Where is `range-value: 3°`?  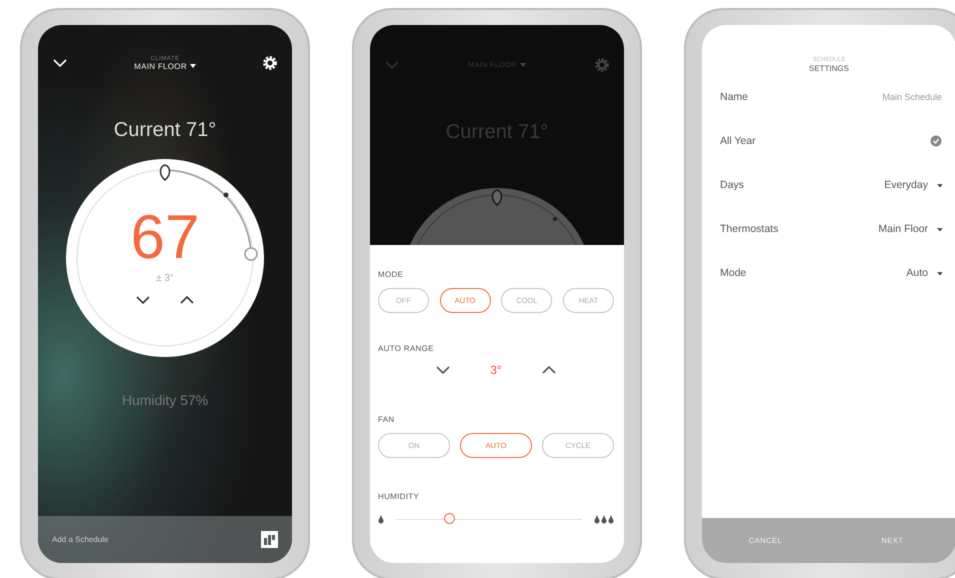 range-value: 3° is located at coordinates (496, 370).